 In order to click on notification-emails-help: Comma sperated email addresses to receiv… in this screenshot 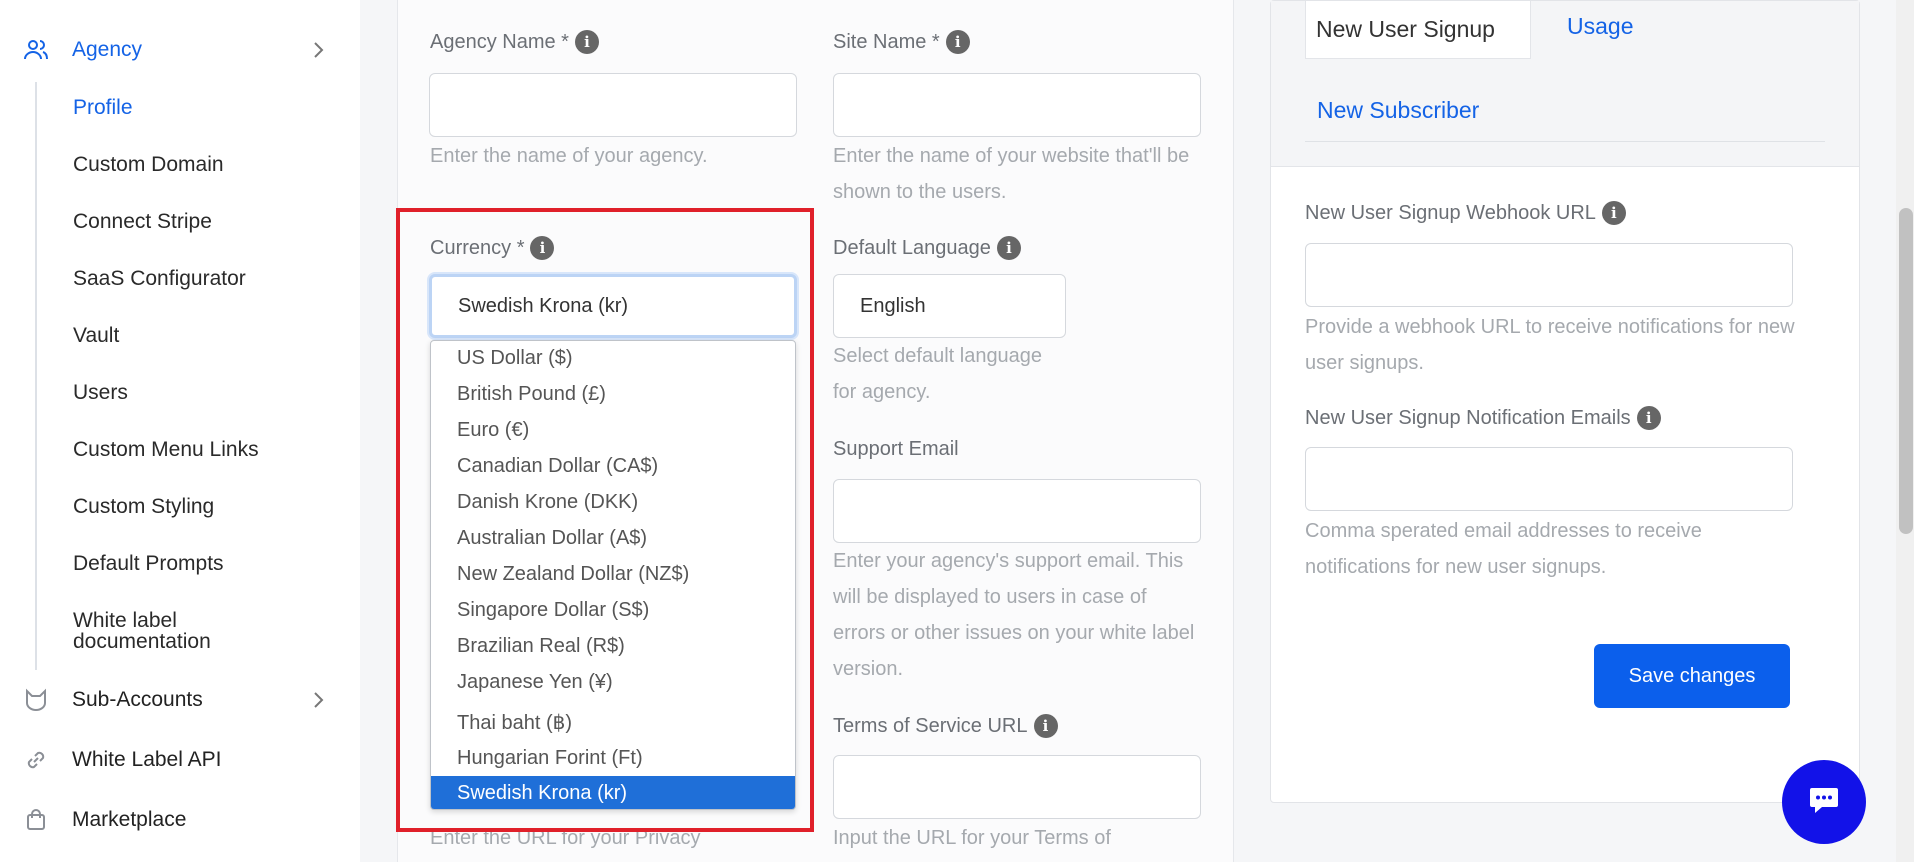, I will do `click(1503, 549)`.